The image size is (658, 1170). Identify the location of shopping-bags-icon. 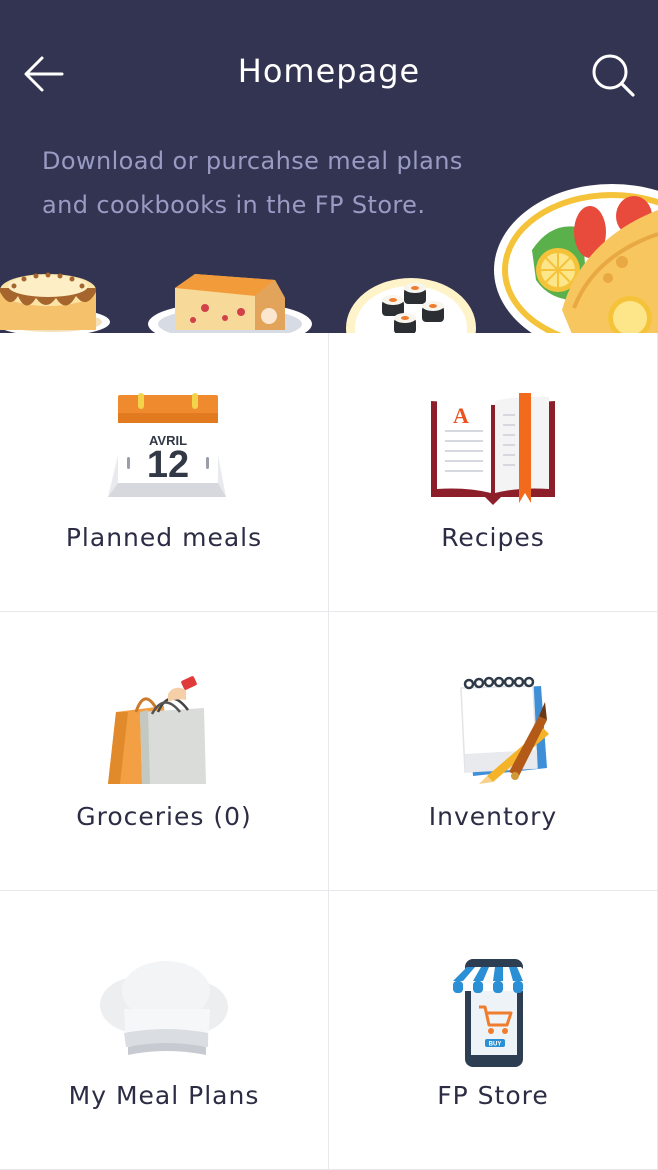
(157, 730).